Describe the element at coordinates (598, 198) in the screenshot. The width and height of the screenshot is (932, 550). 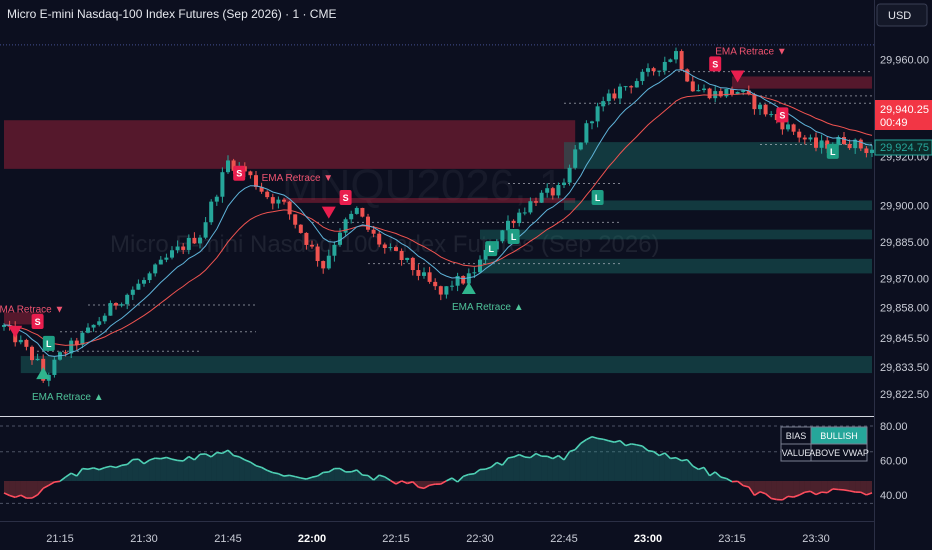
I see `signal-label: L` at that location.